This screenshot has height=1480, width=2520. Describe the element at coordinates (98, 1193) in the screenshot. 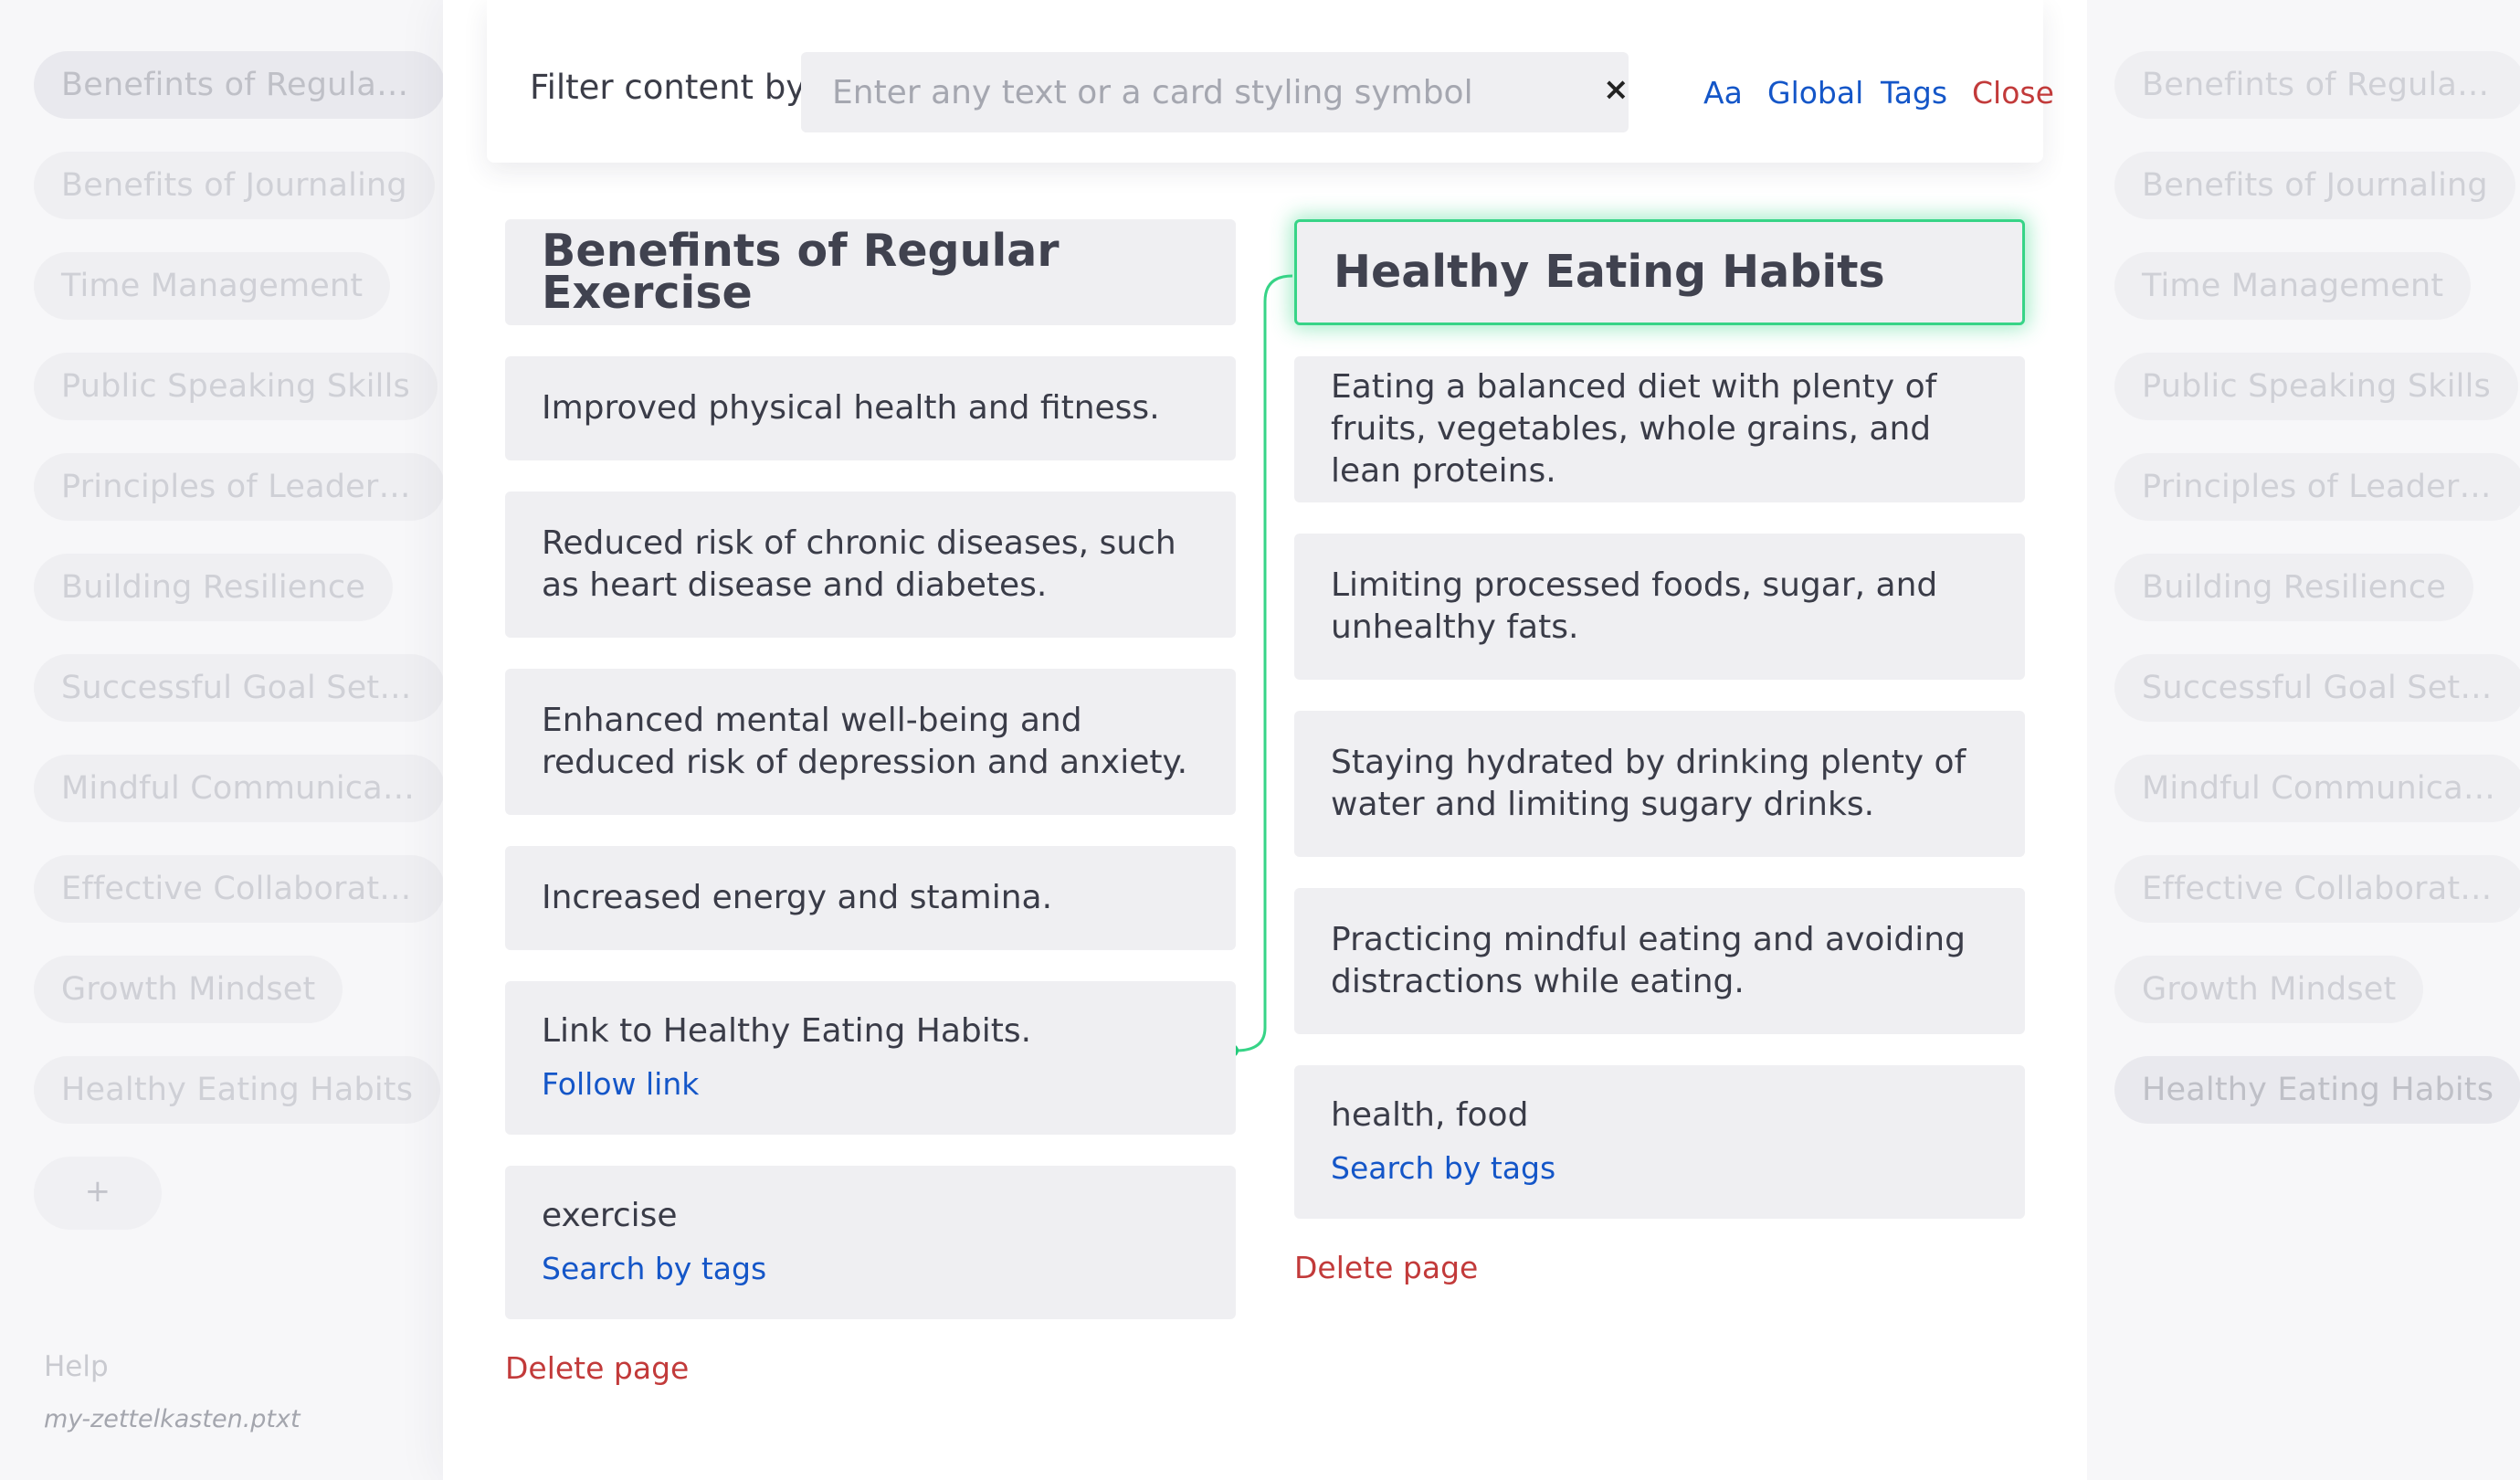

I see `add-page-button: +` at that location.